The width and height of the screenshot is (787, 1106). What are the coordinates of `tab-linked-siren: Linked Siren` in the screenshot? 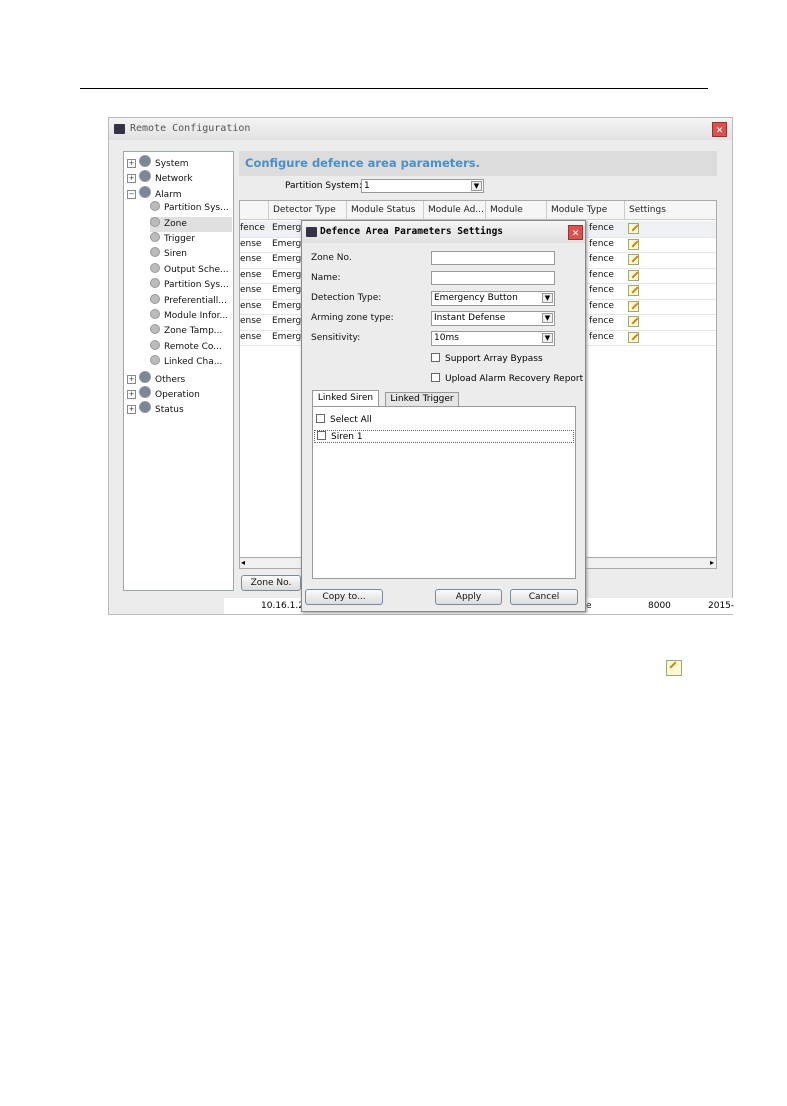 It's located at (345, 398).